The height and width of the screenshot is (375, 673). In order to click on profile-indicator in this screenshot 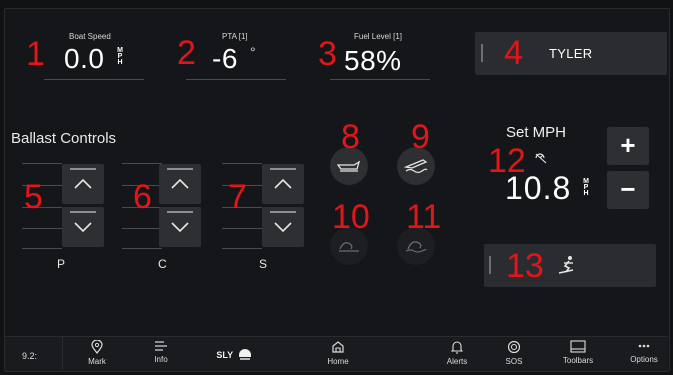, I will do `click(482, 53)`.